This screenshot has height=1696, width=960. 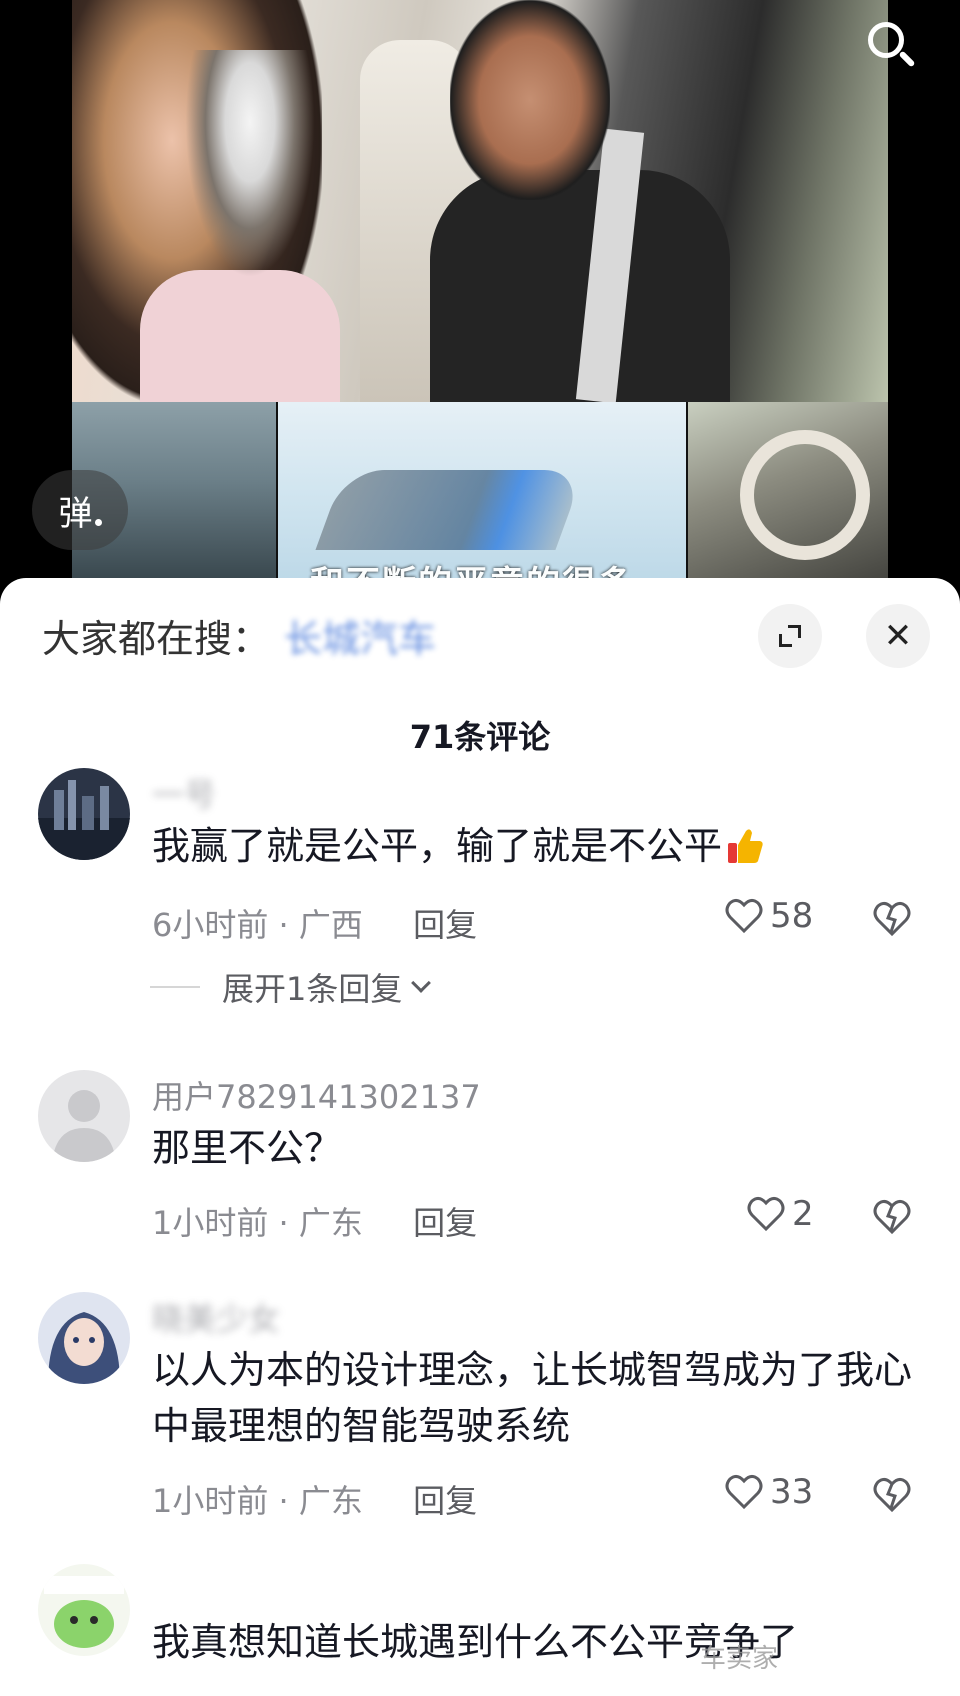 What do you see at coordinates (480, 633) in the screenshot?
I see `sheet-header: 大家都在搜： 长城汽车 ✕` at bounding box center [480, 633].